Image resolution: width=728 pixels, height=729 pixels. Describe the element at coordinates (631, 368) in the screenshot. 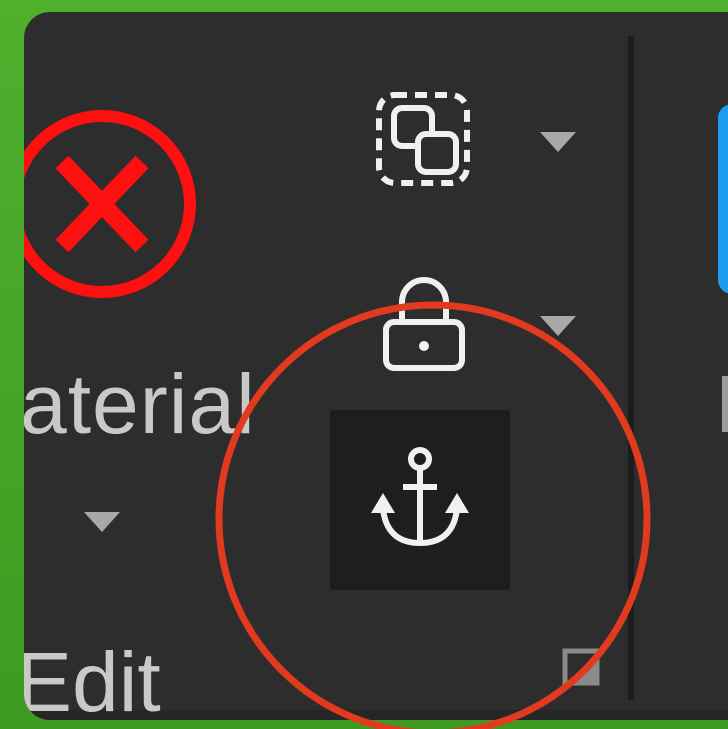

I see `group-separator` at that location.